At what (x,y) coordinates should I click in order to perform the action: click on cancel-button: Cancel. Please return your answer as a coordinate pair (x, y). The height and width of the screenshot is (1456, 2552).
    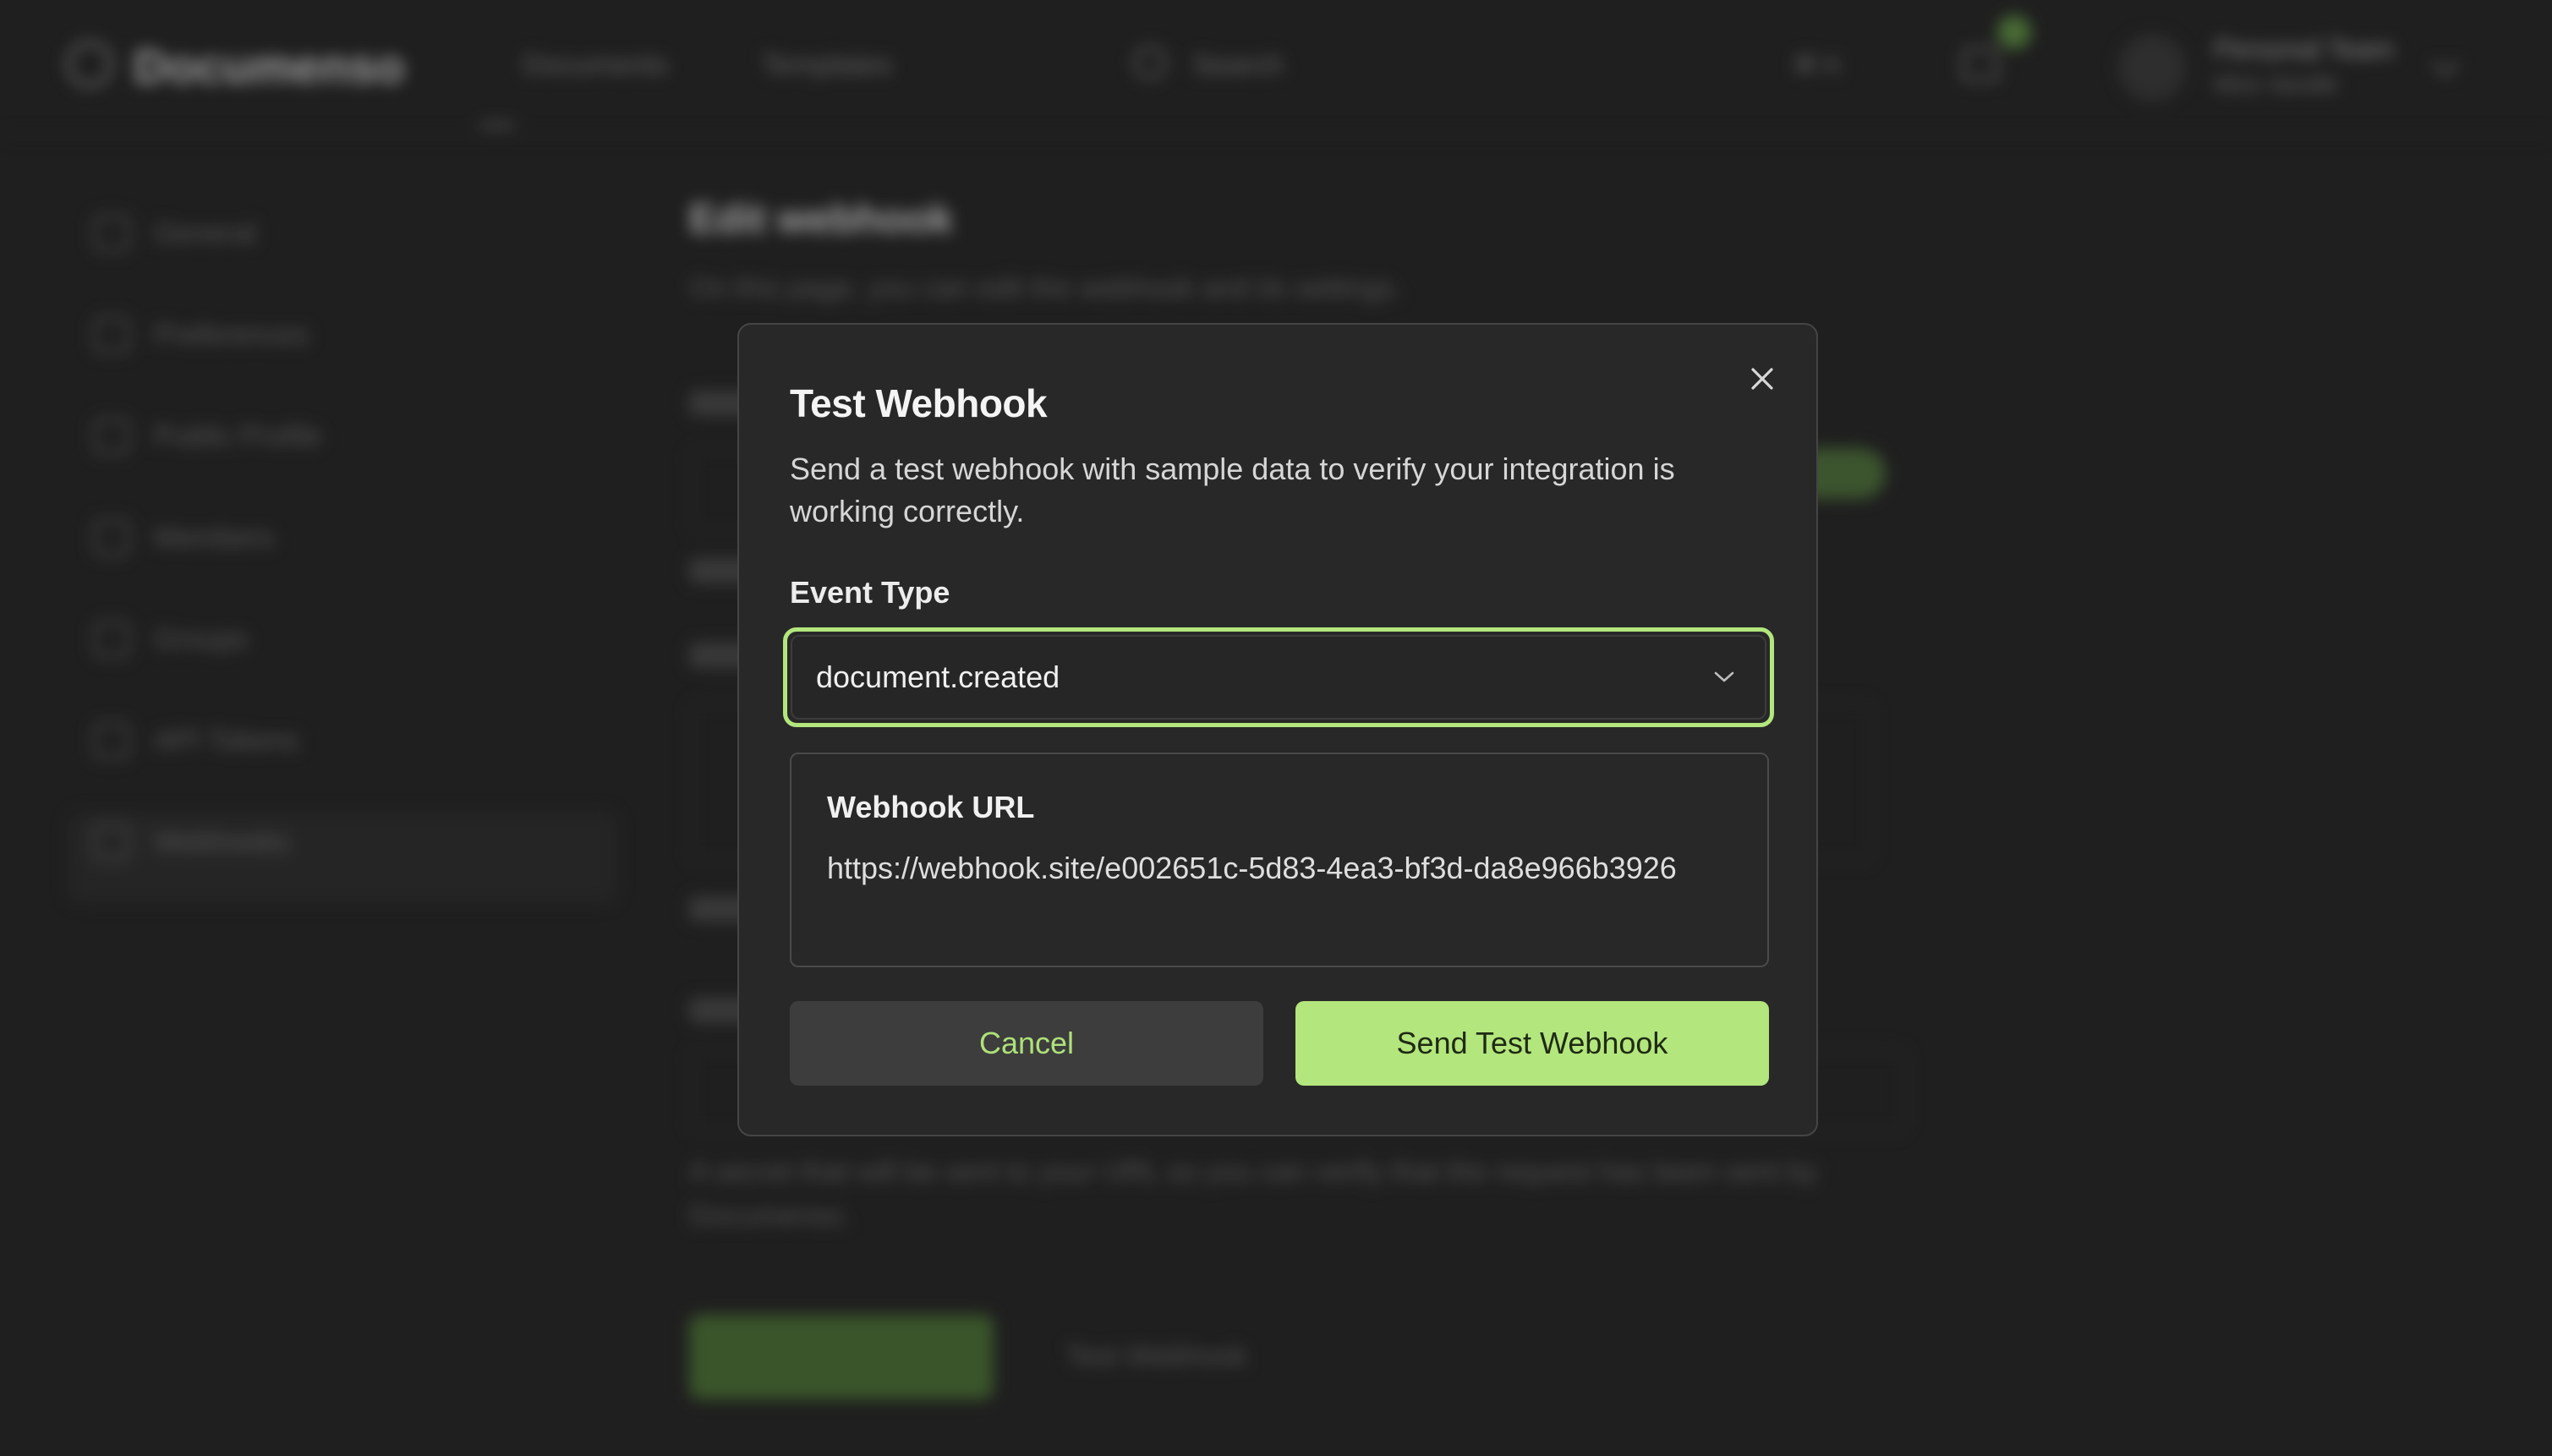
    Looking at the image, I should click on (1026, 1043).